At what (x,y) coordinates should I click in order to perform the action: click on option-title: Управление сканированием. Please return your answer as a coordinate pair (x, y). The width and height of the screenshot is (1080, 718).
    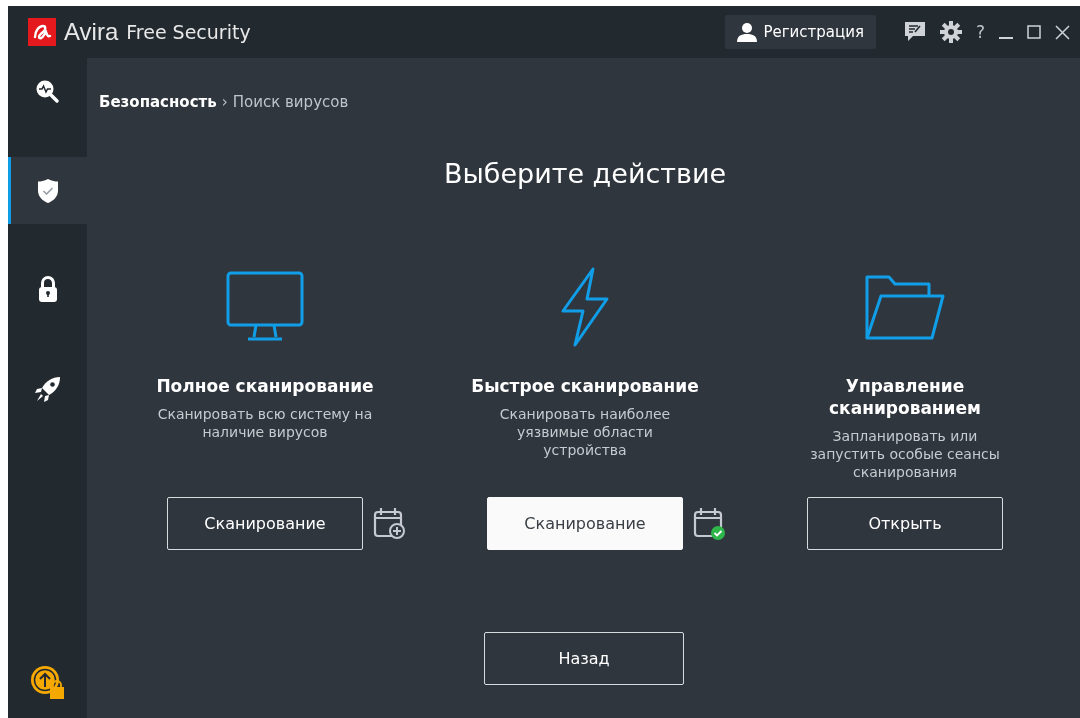
    Looking at the image, I should click on (905, 397).